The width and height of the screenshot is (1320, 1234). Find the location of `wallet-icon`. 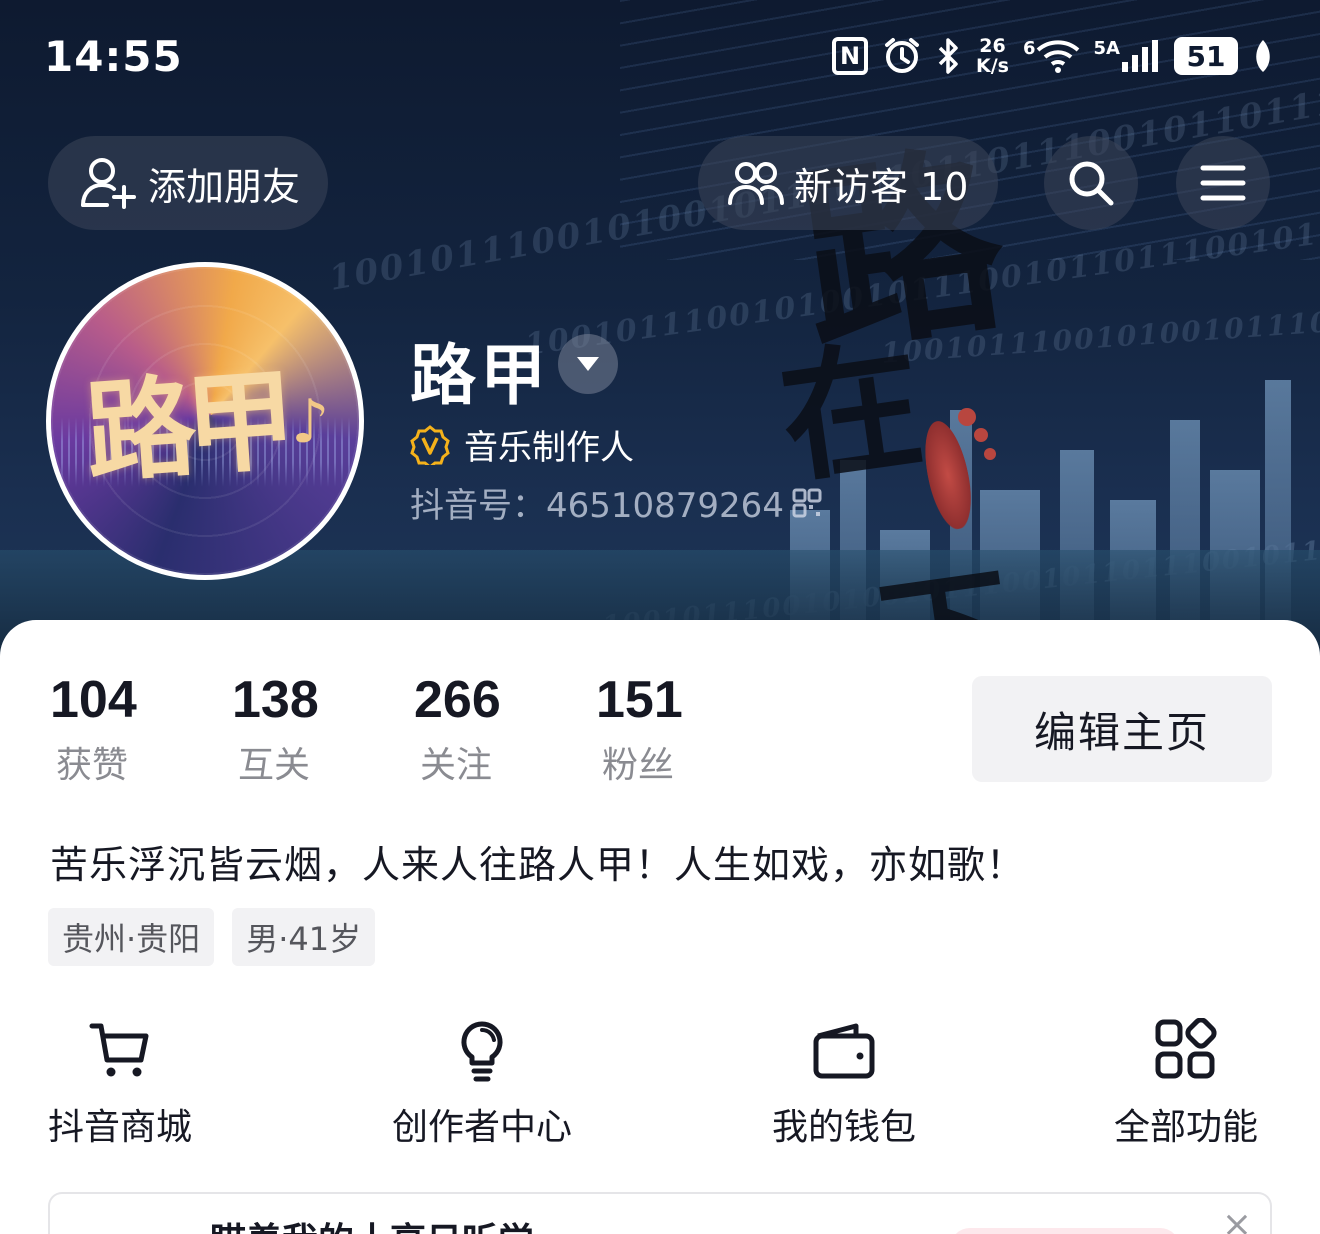

wallet-icon is located at coordinates (844, 1051).